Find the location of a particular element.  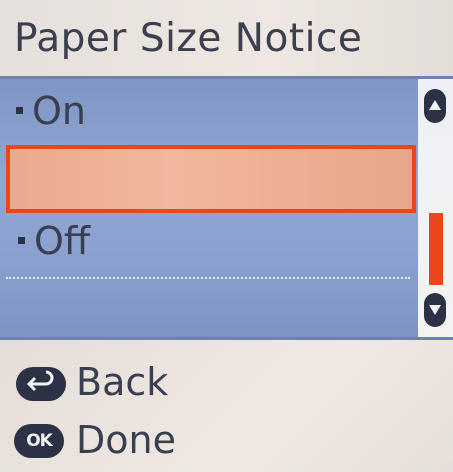

ok-icon: OK is located at coordinates (39, 441).